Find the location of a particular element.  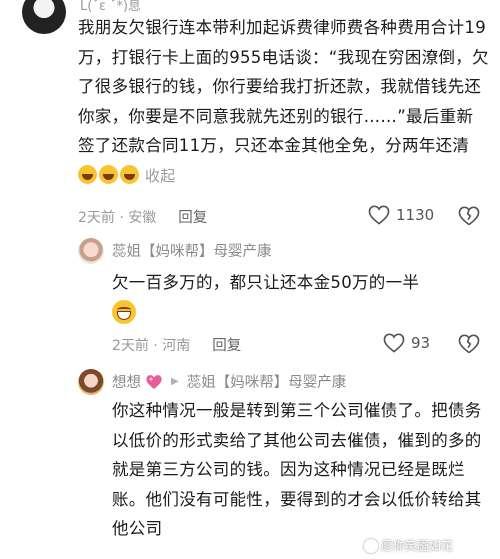

time-location: 2天前 · 安徽 is located at coordinates (117, 217).